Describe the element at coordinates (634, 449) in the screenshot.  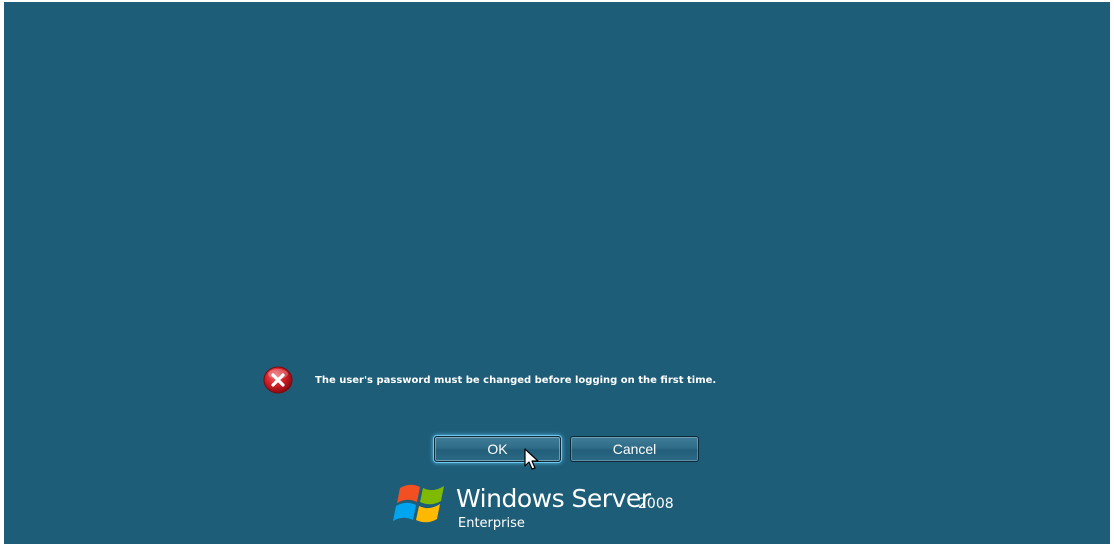
I see `cancel-button: Cancel` at that location.